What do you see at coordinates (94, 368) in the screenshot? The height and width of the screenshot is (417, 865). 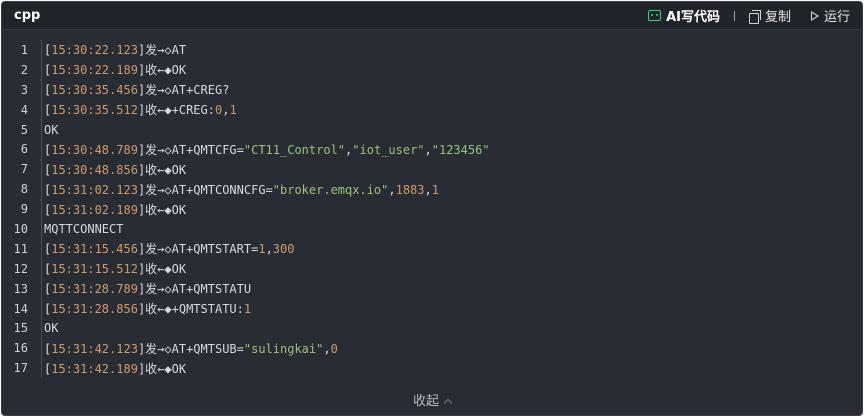 I see `code-token: 15:31:42.189` at bounding box center [94, 368].